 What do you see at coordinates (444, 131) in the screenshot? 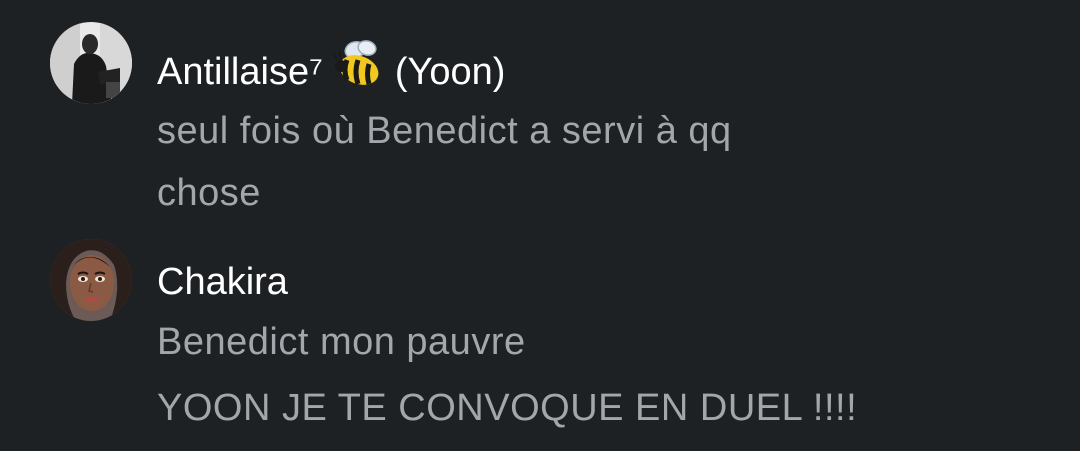
I see `message-text-line: seul fois où Benedict a servi à qq` at bounding box center [444, 131].